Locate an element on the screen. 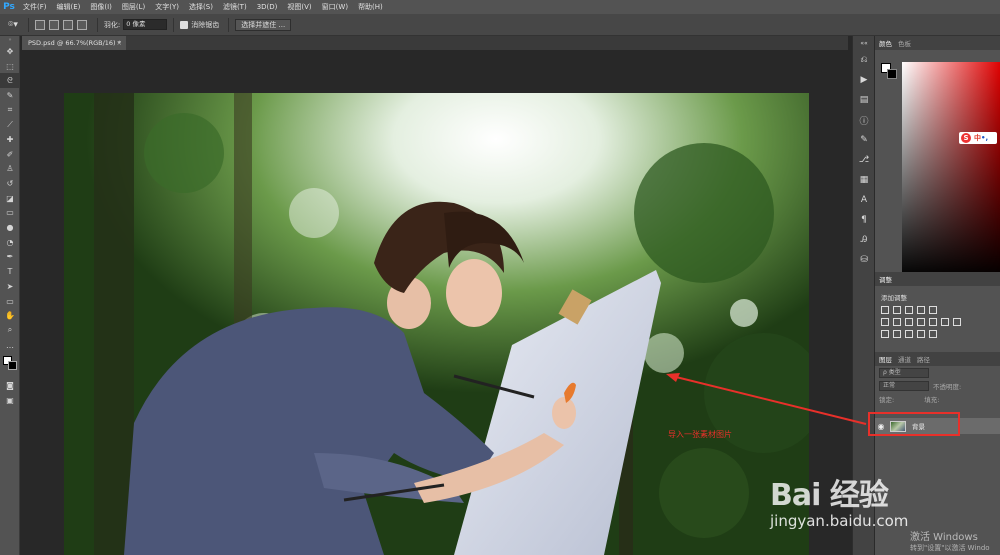 The image size is (1000, 555). watermark-main: Bai 经验 is located at coordinates (829, 495).